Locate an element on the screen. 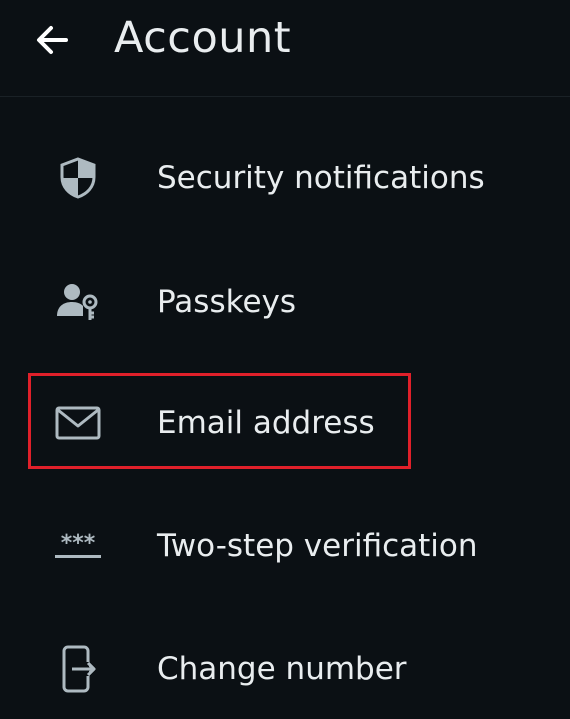 This screenshot has height=719, width=570. menu-item-label: Change number is located at coordinates (282, 669).